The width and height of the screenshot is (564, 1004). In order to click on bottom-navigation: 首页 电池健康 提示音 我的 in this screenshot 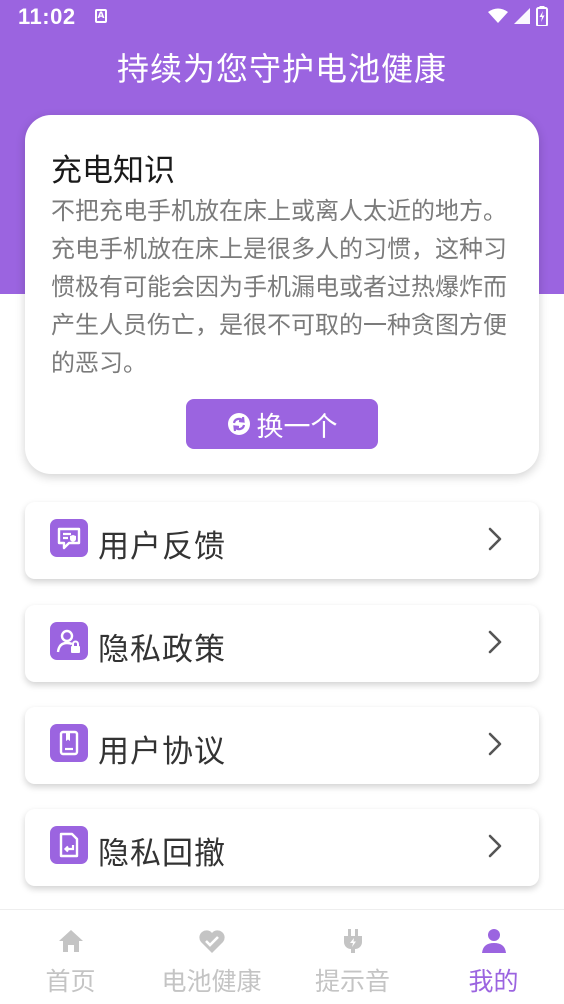, I will do `click(282, 956)`.